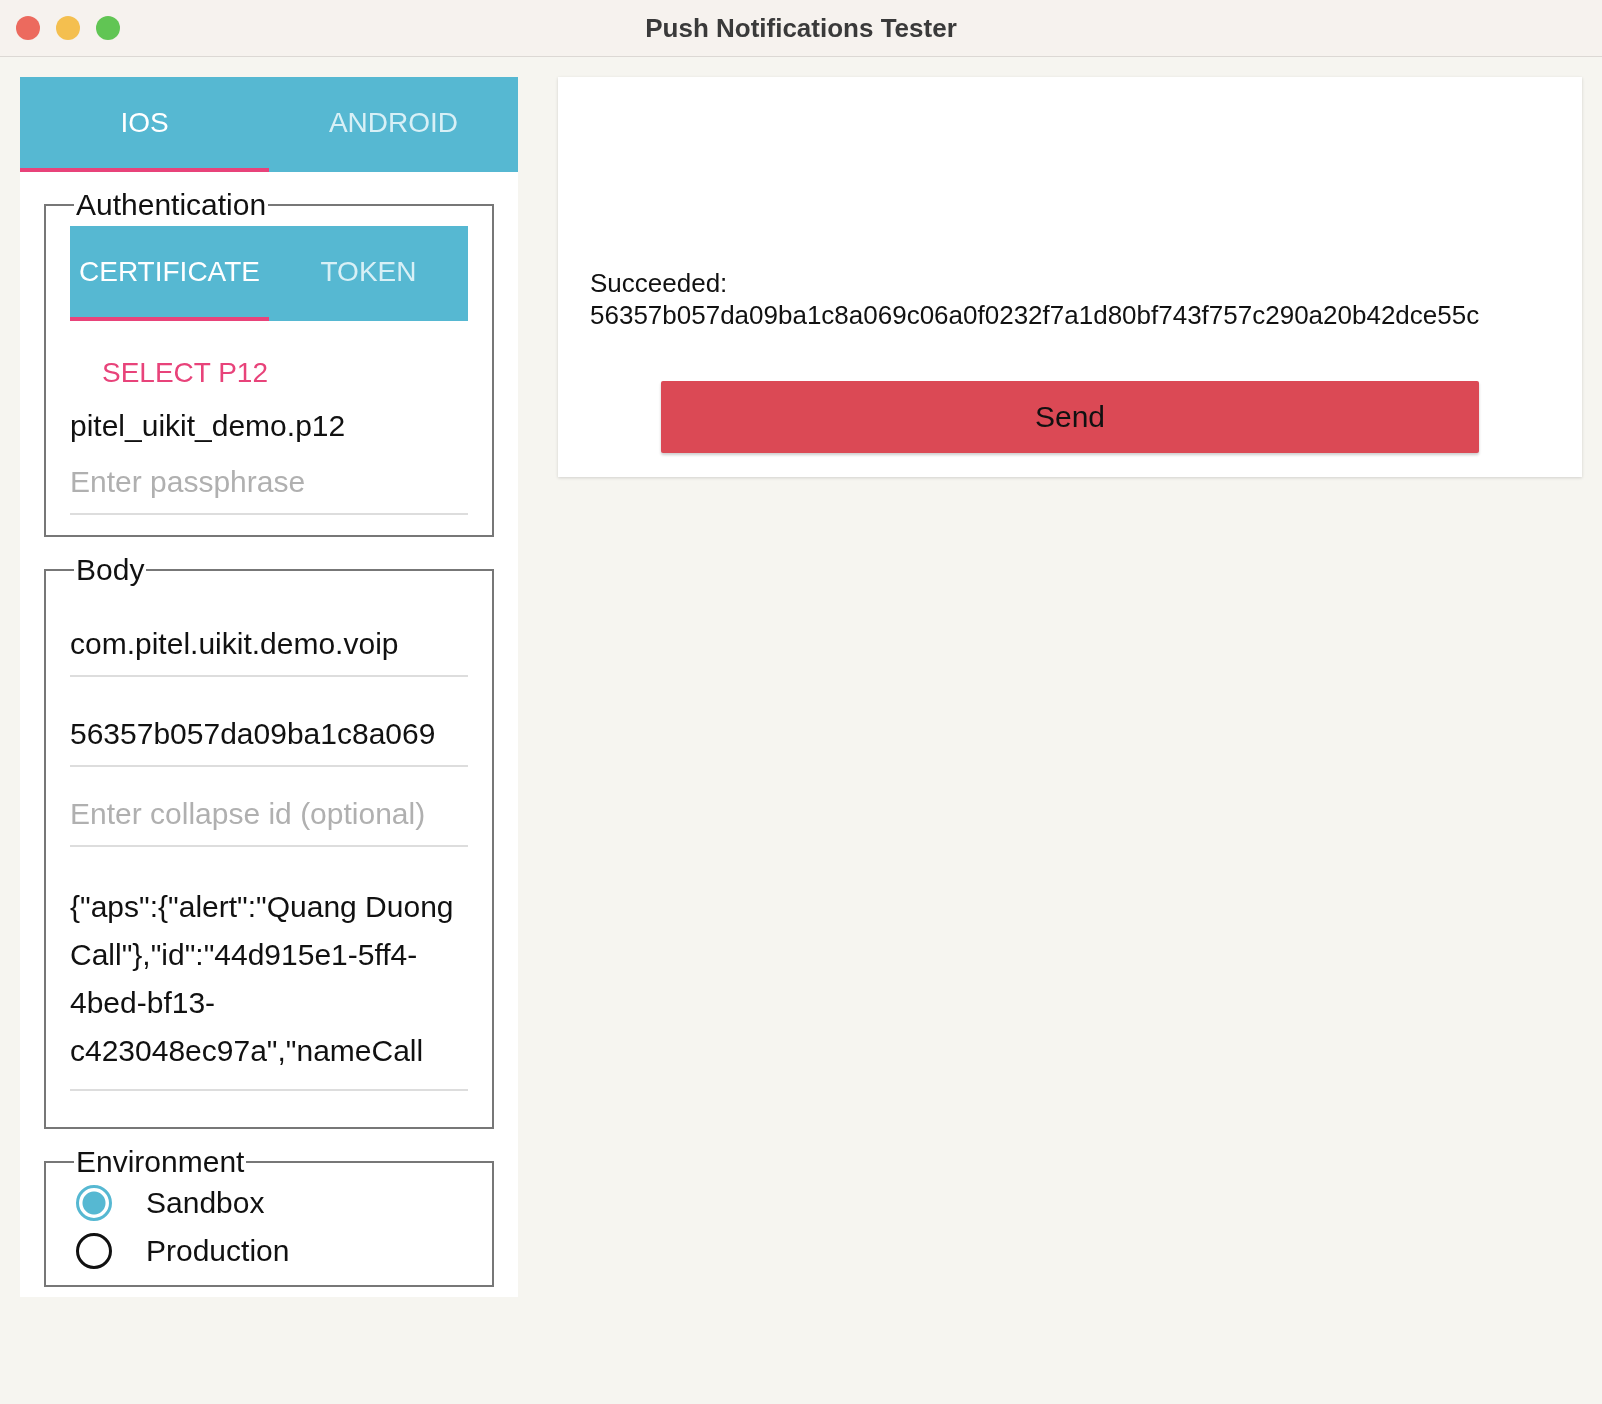  Describe the element at coordinates (269, 811) in the screenshot. I see `collapse-id-field: Enter collapse id (optional)` at that location.